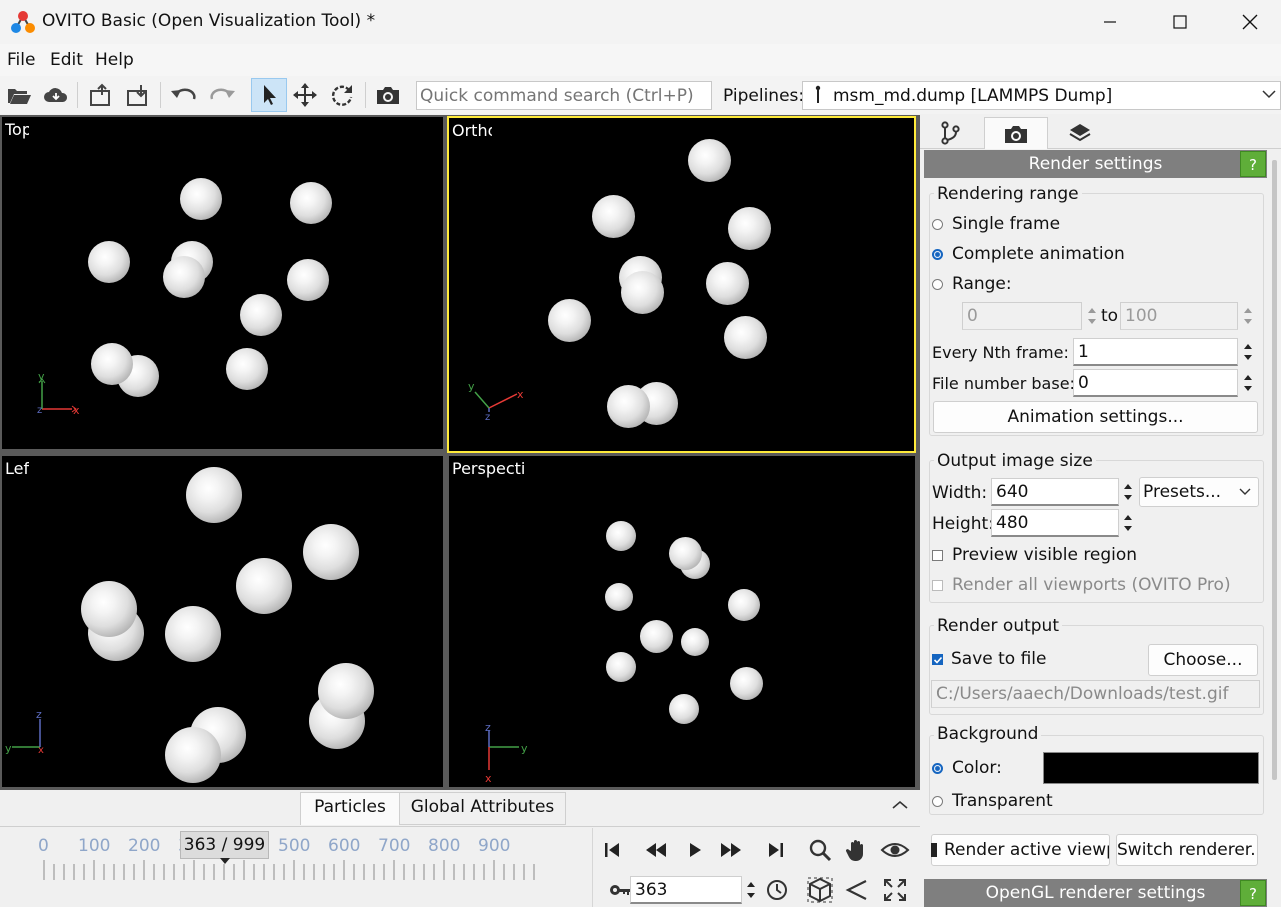 This screenshot has width=1281, height=907. I want to click on viewport-label: Top, so click(17, 129).